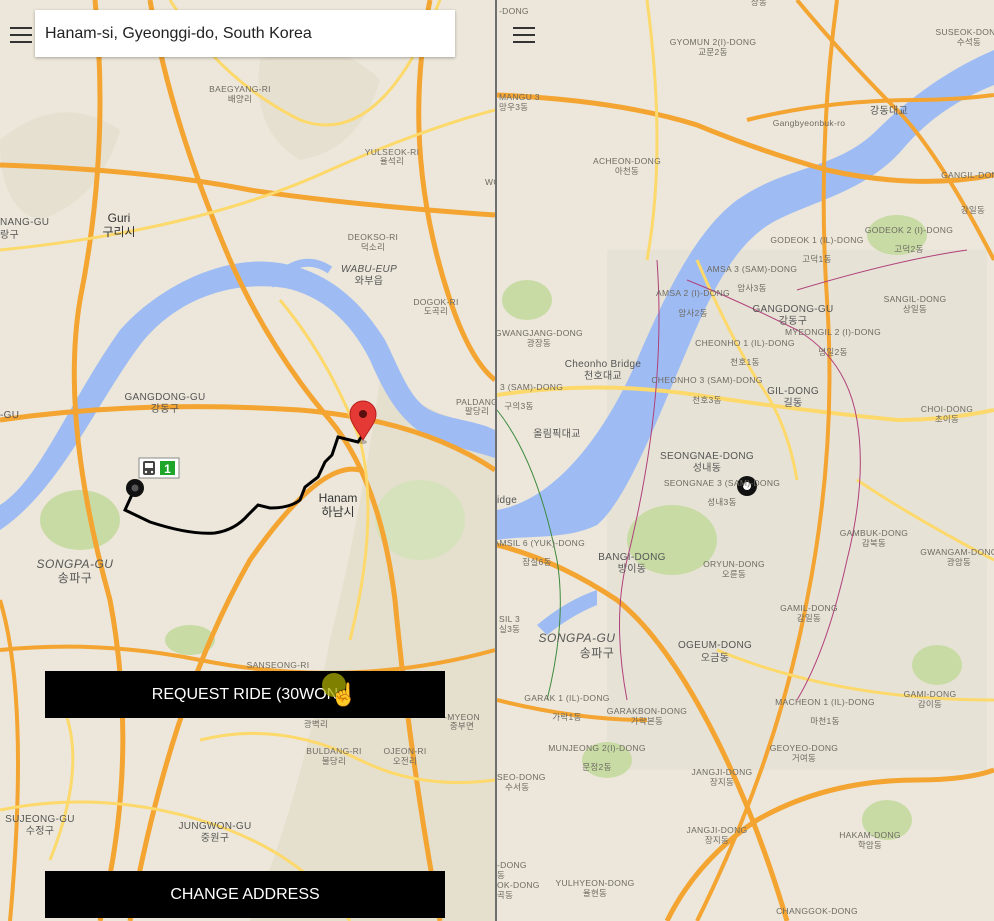 The height and width of the screenshot is (921, 994). What do you see at coordinates (595, 883) in the screenshot?
I see `yulhyeon-label: YULHYEON-DONG` at bounding box center [595, 883].